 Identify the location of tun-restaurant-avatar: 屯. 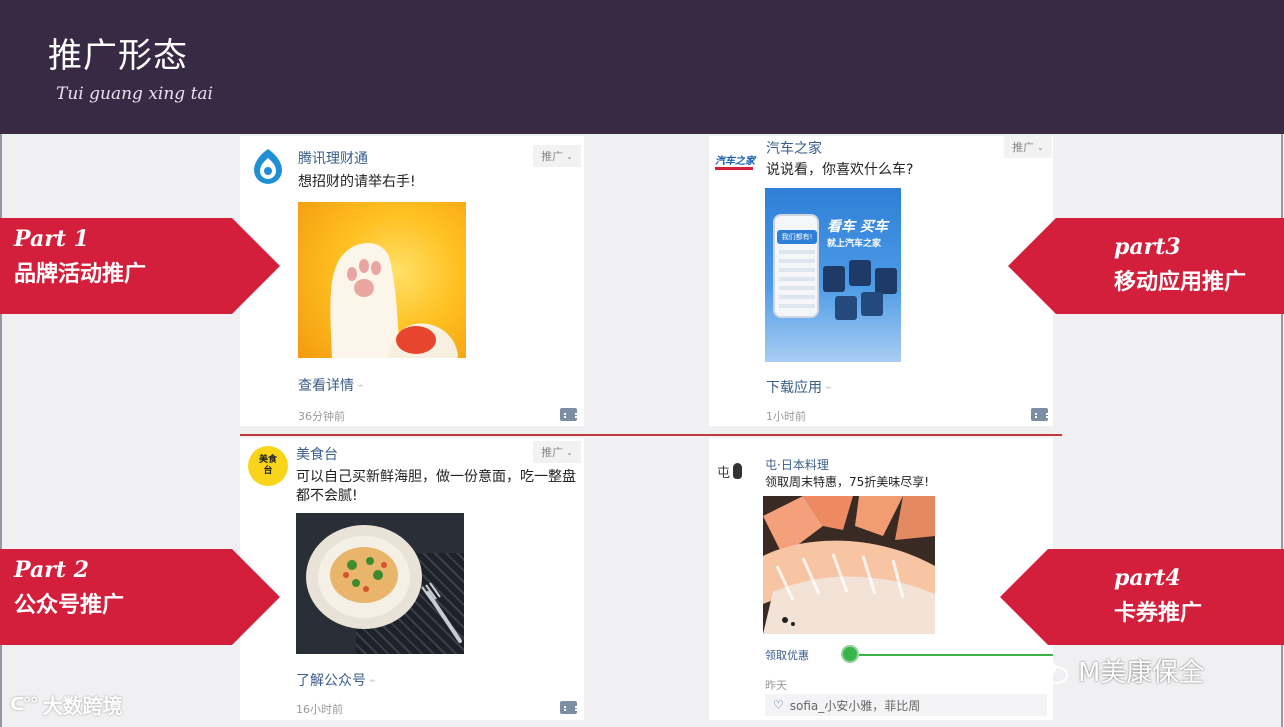
(735, 471).